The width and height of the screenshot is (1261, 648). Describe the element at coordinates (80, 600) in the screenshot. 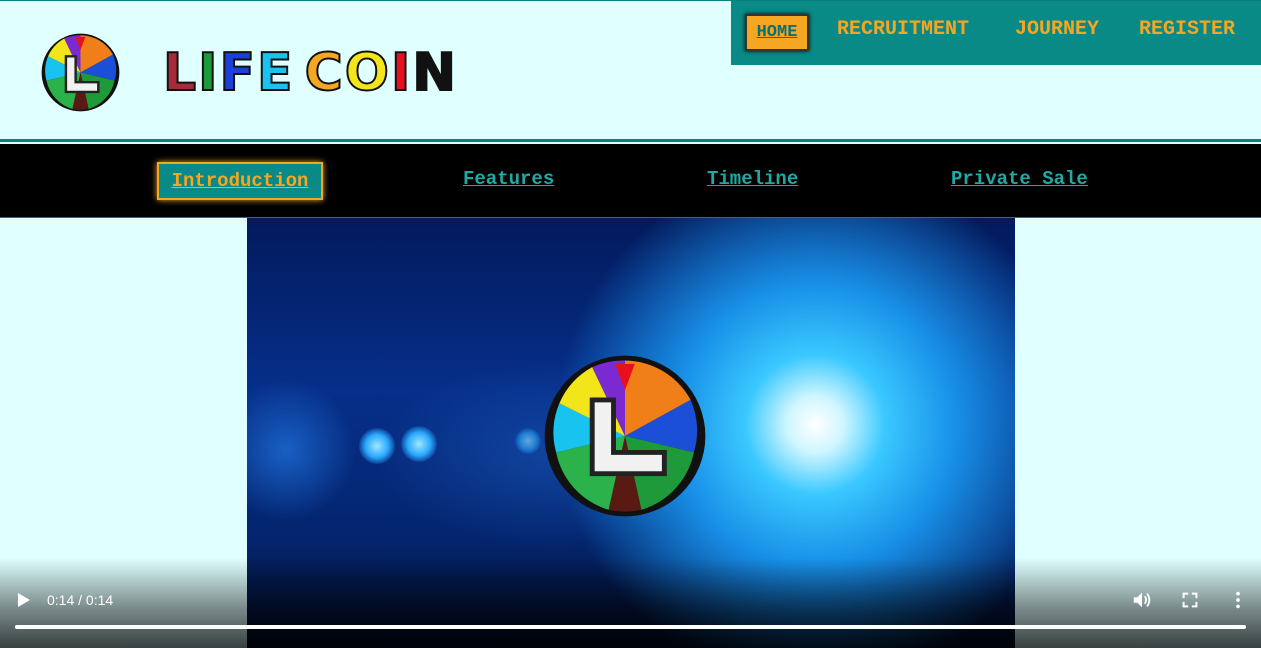

I see `video-time-display: 0:14 / 0:14` at that location.